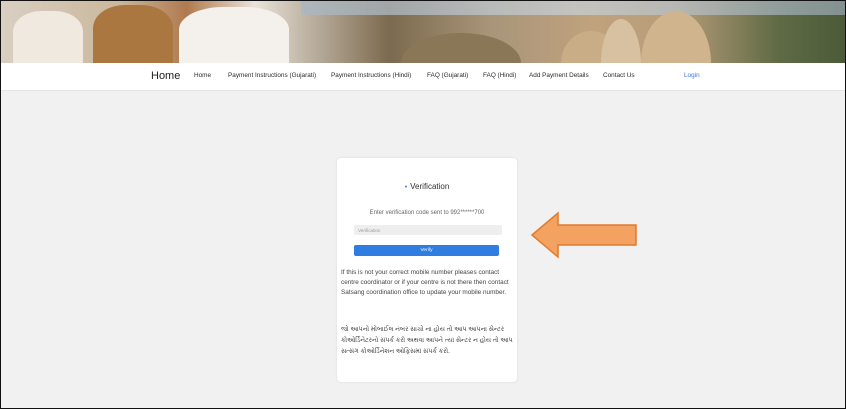 Image resolution: width=846 pixels, height=409 pixels. What do you see at coordinates (426, 250) in the screenshot?
I see `verify-button: Verify` at bounding box center [426, 250].